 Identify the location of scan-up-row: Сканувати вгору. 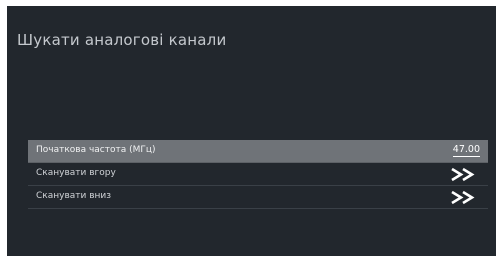
(258, 174).